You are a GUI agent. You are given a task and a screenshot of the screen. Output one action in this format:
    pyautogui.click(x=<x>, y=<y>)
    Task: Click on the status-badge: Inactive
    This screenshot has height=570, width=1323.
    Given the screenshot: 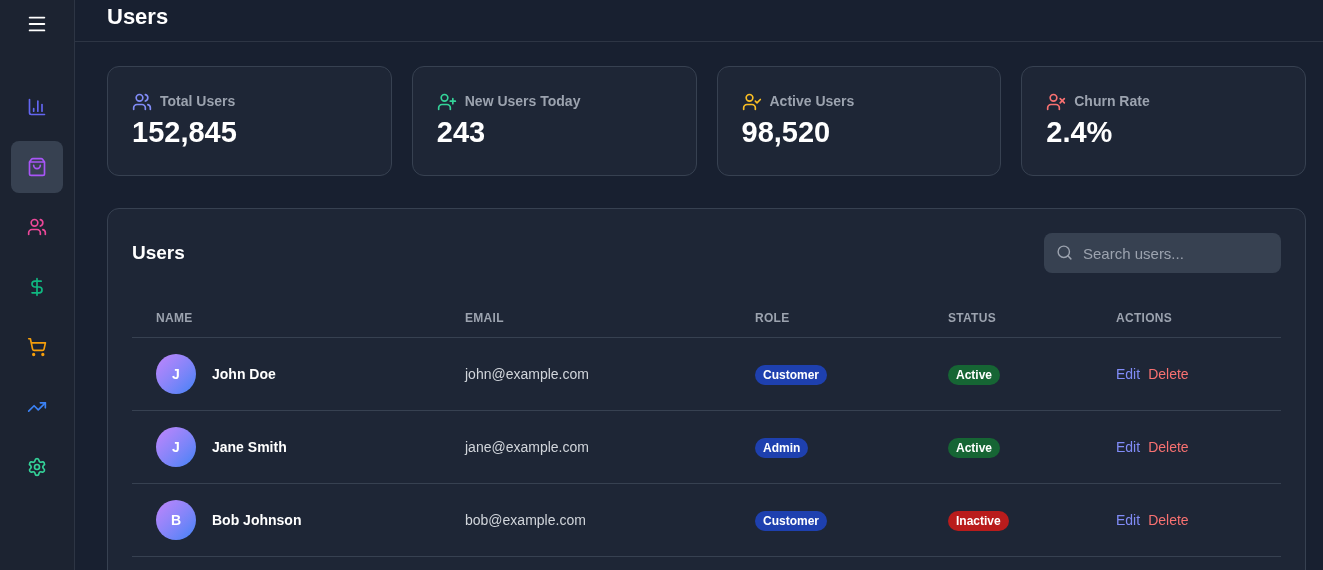 What is the action you would take?
    pyautogui.click(x=978, y=521)
    